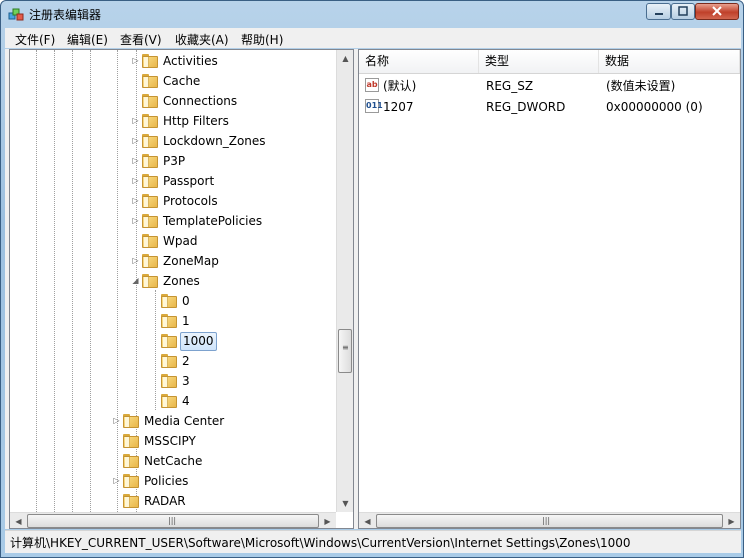 Image resolution: width=744 pixels, height=558 pixels. I want to click on tree-node: ▷ P3P, so click(173, 161).